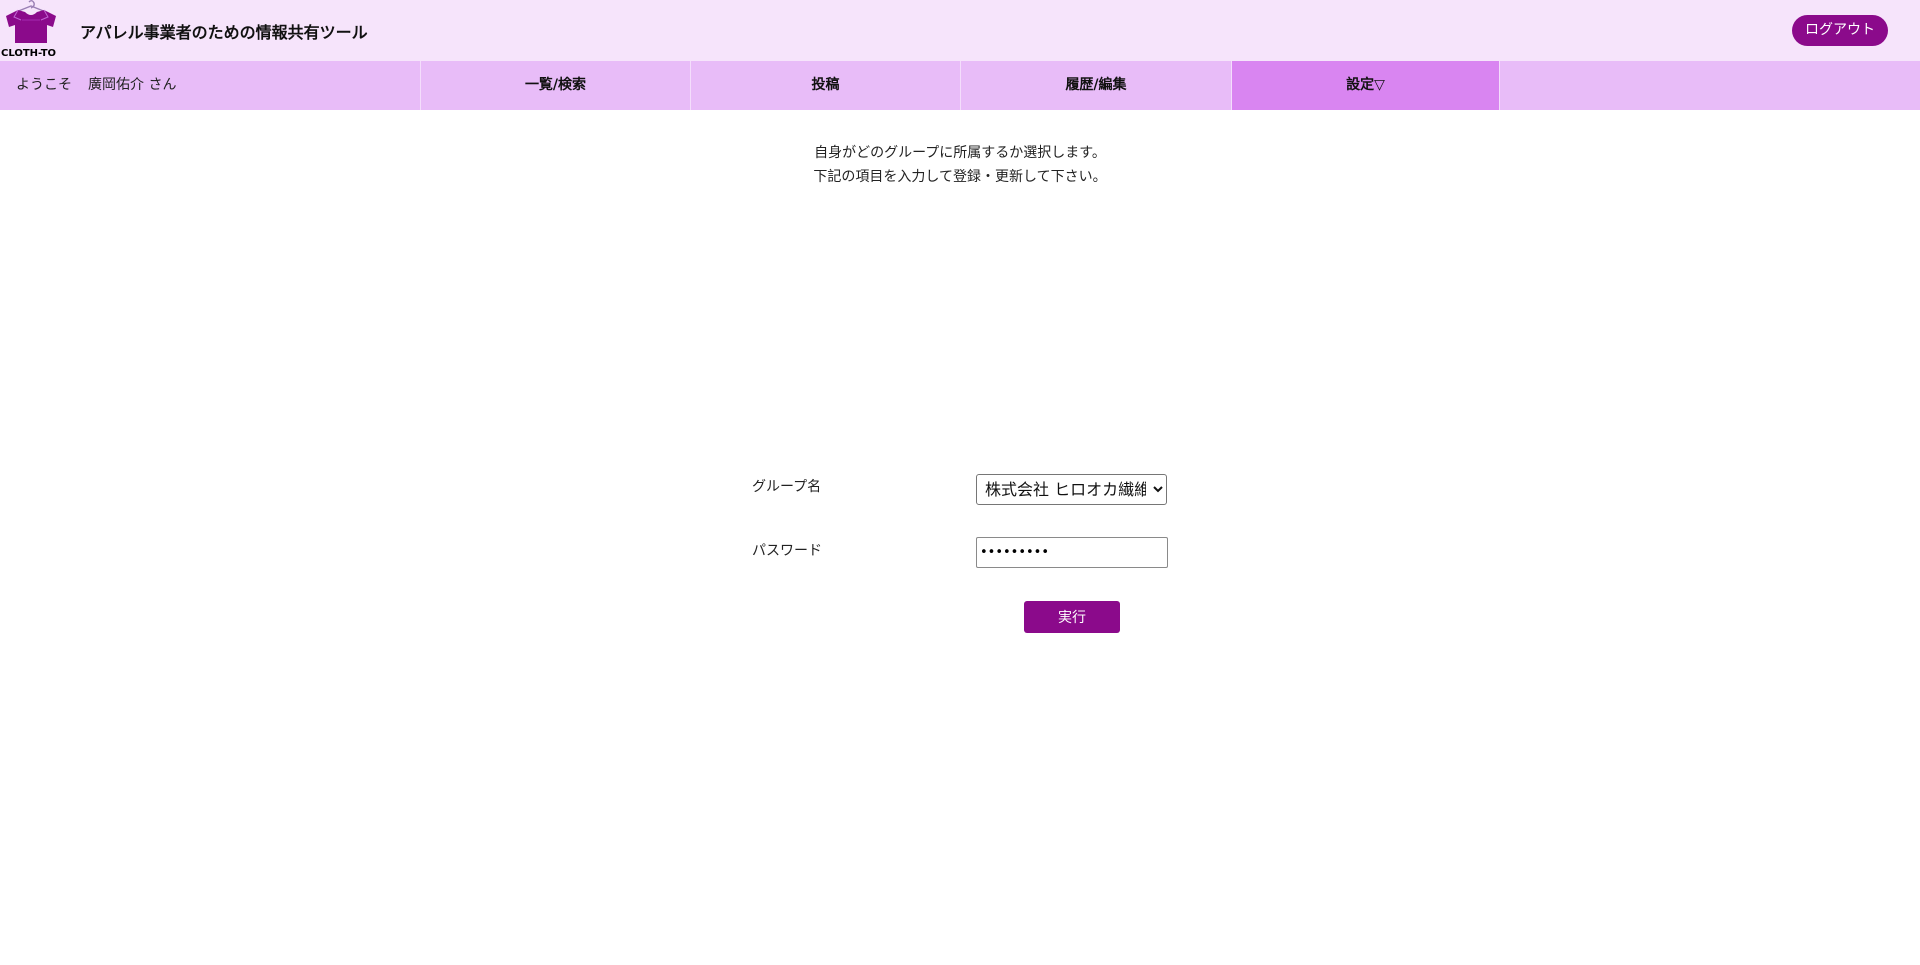  I want to click on instruction-line-2: 下記の項目を入力して登録・更新して下さい。, so click(960, 177).